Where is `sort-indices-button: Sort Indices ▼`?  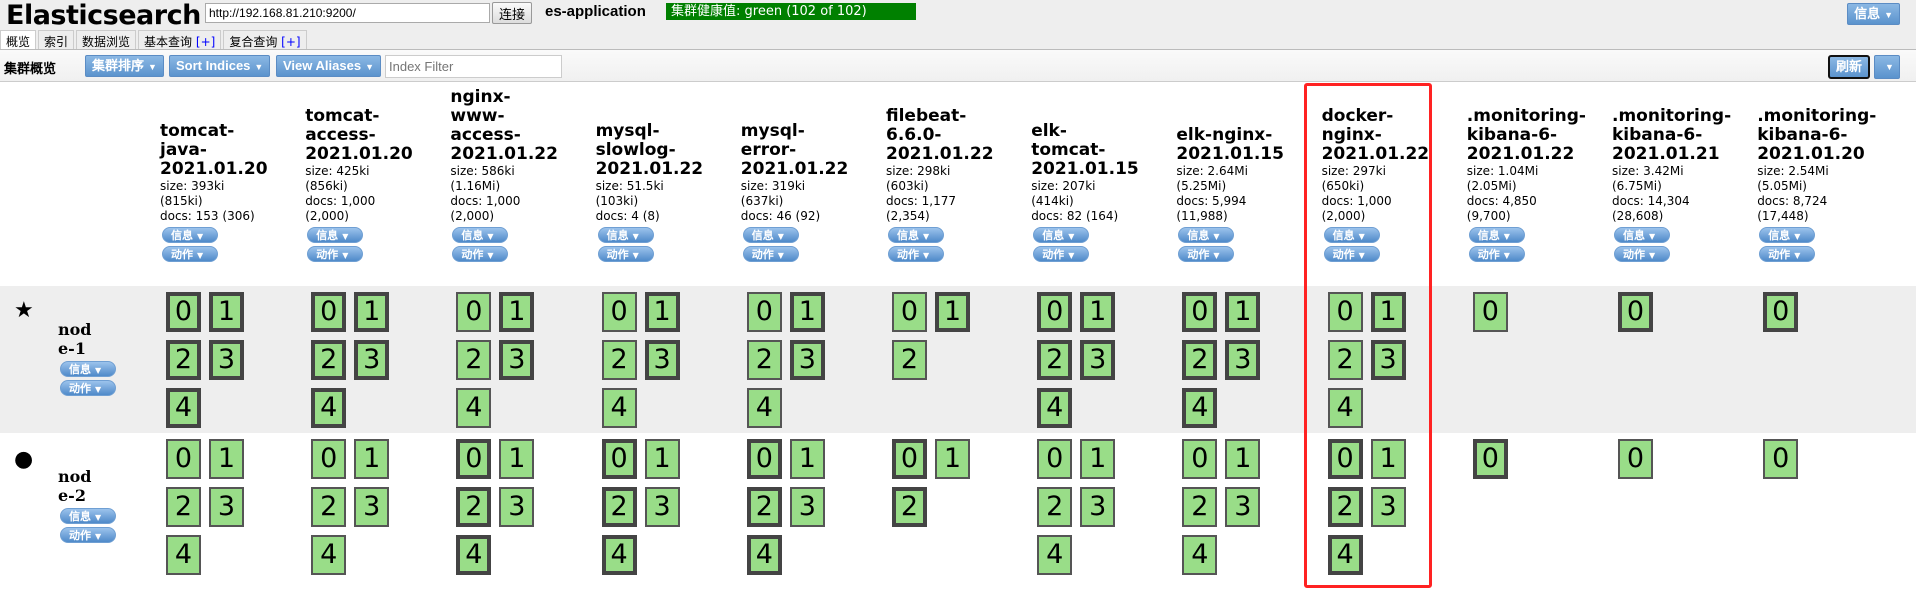 sort-indices-button: Sort Indices ▼ is located at coordinates (220, 66).